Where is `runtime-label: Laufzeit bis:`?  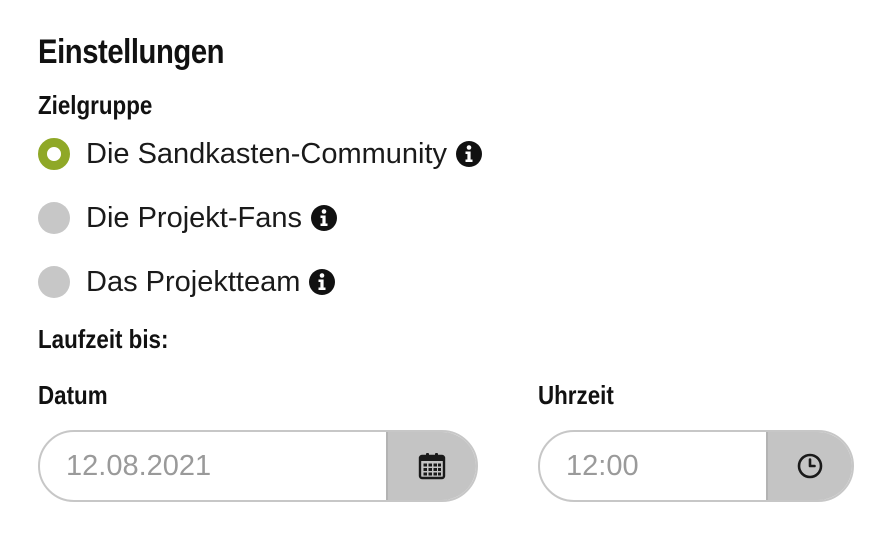
runtime-label: Laufzeit bis: is located at coordinates (103, 339).